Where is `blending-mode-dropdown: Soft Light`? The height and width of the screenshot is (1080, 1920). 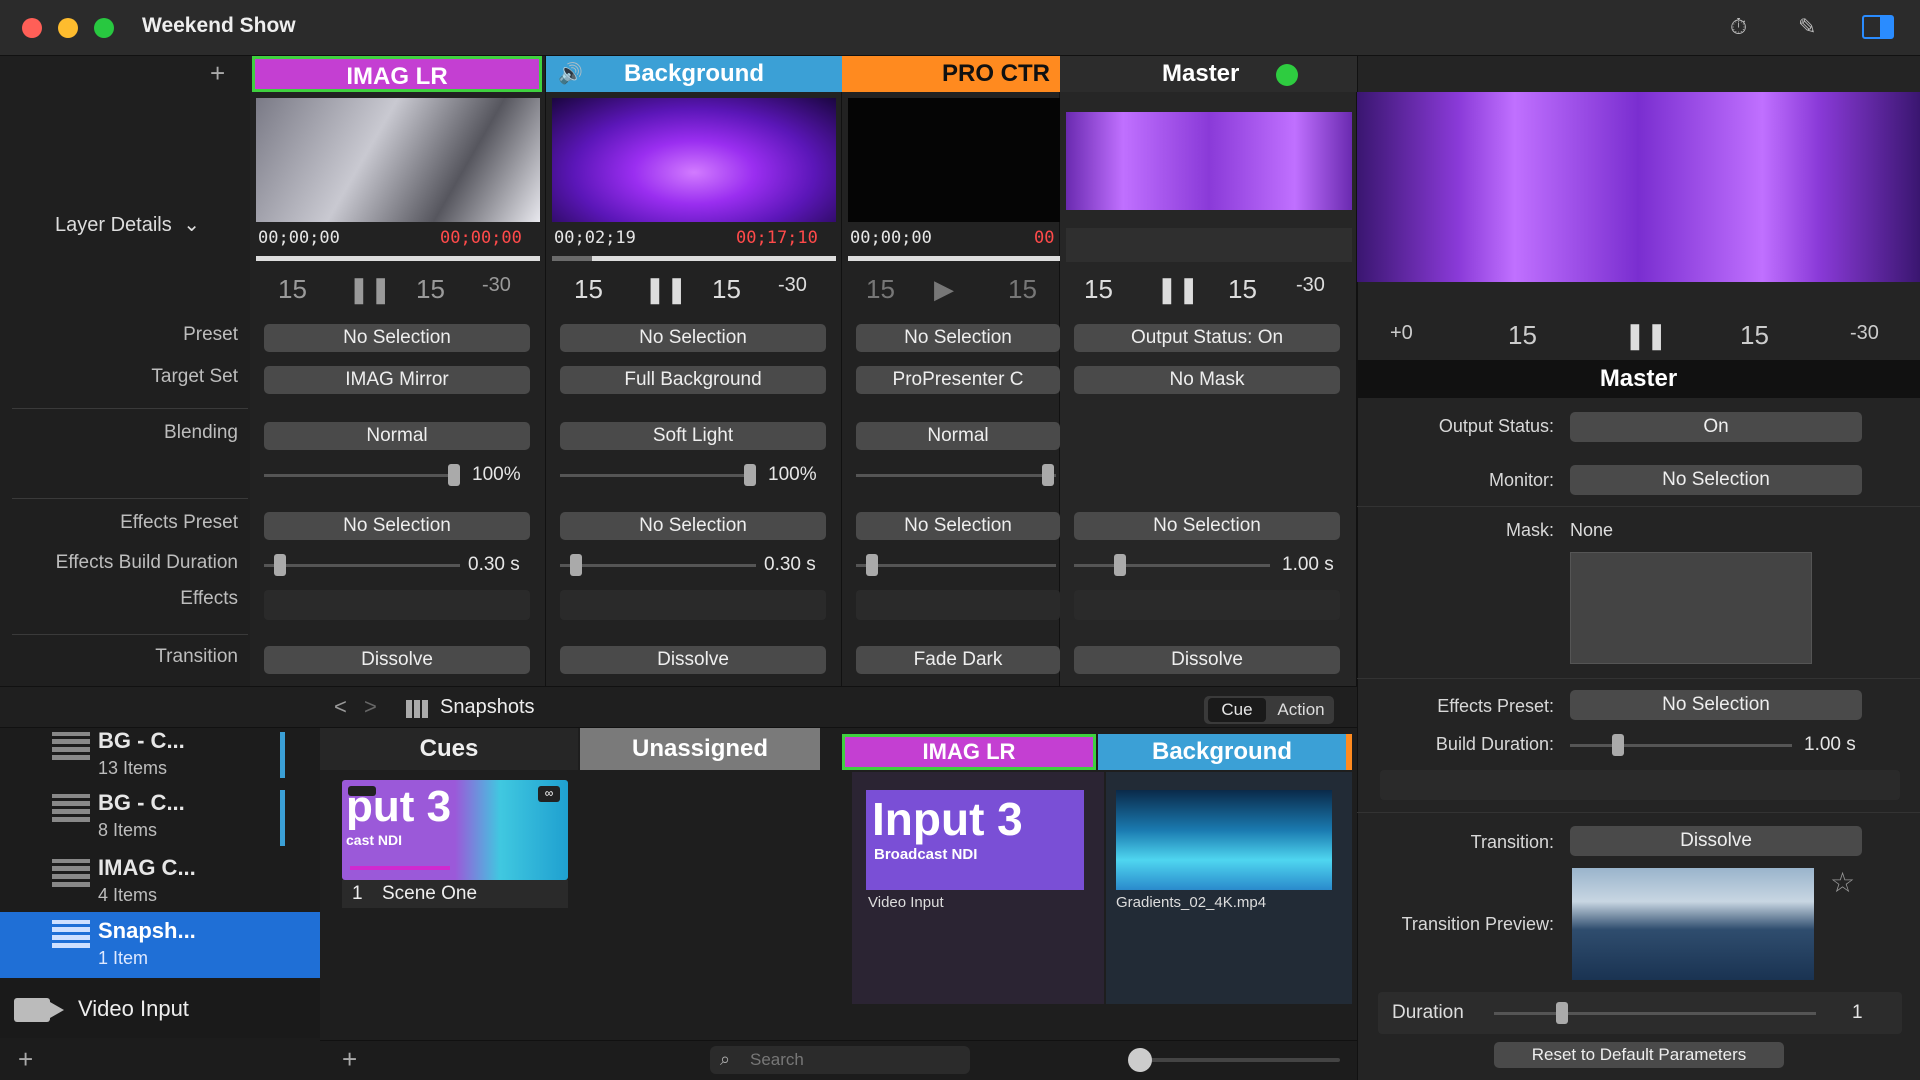
blending-mode-dropdown: Soft Light is located at coordinates (693, 436).